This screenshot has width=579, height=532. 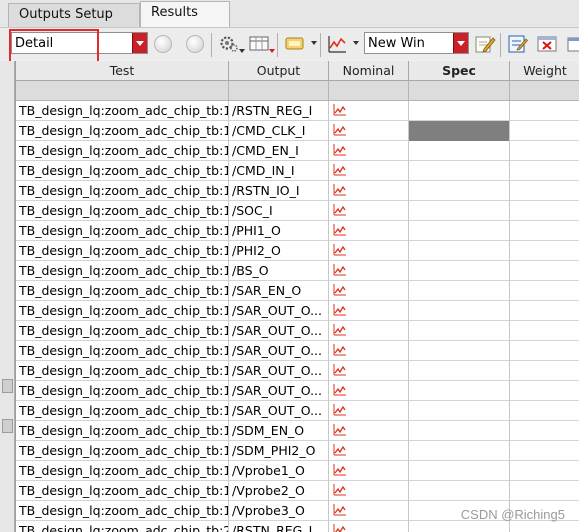 What do you see at coordinates (279, 231) in the screenshot?
I see `cell-output: /PHI1_O` at bounding box center [279, 231].